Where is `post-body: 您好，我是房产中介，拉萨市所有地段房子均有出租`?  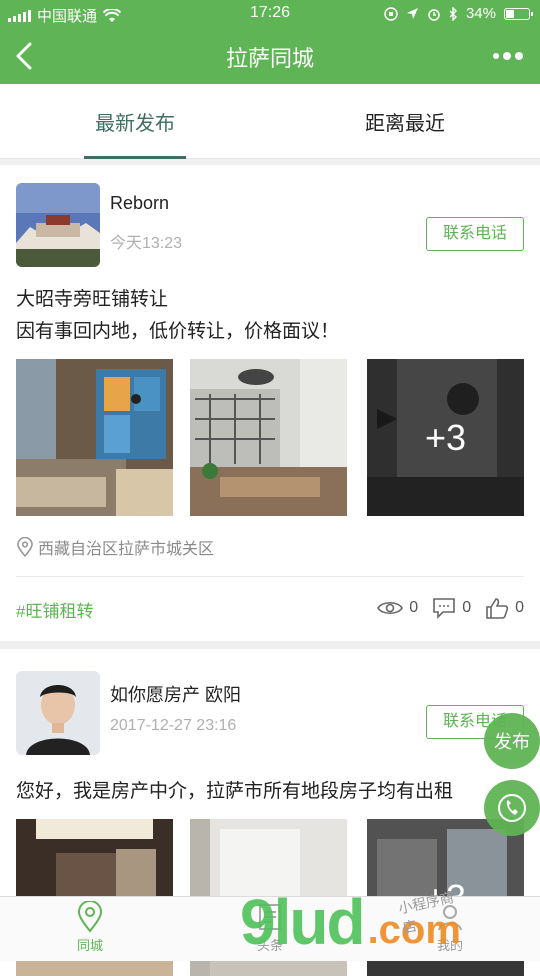 post-body: 您好，我是房产中介，拉萨市所有地段房子均有出租 is located at coordinates (235, 791).